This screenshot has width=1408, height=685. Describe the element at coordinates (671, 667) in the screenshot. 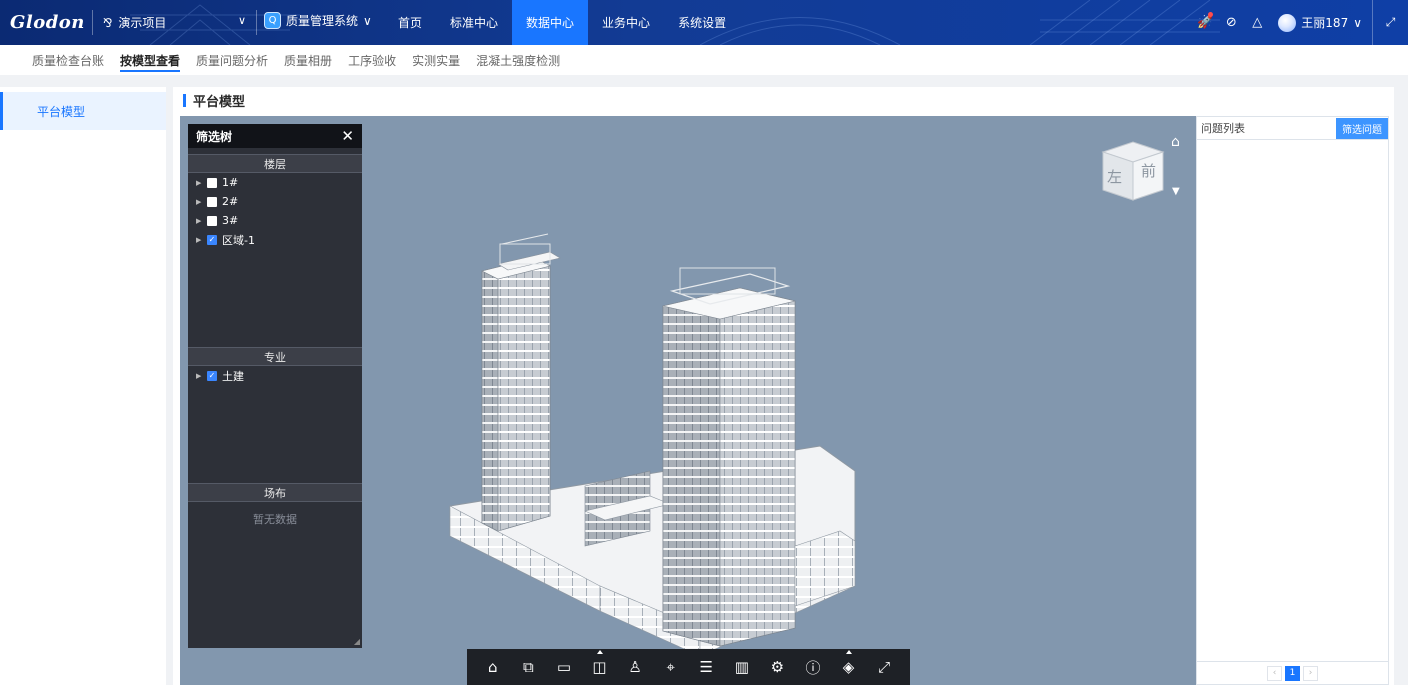

I see `locate-pin-icon: ⌖` at that location.